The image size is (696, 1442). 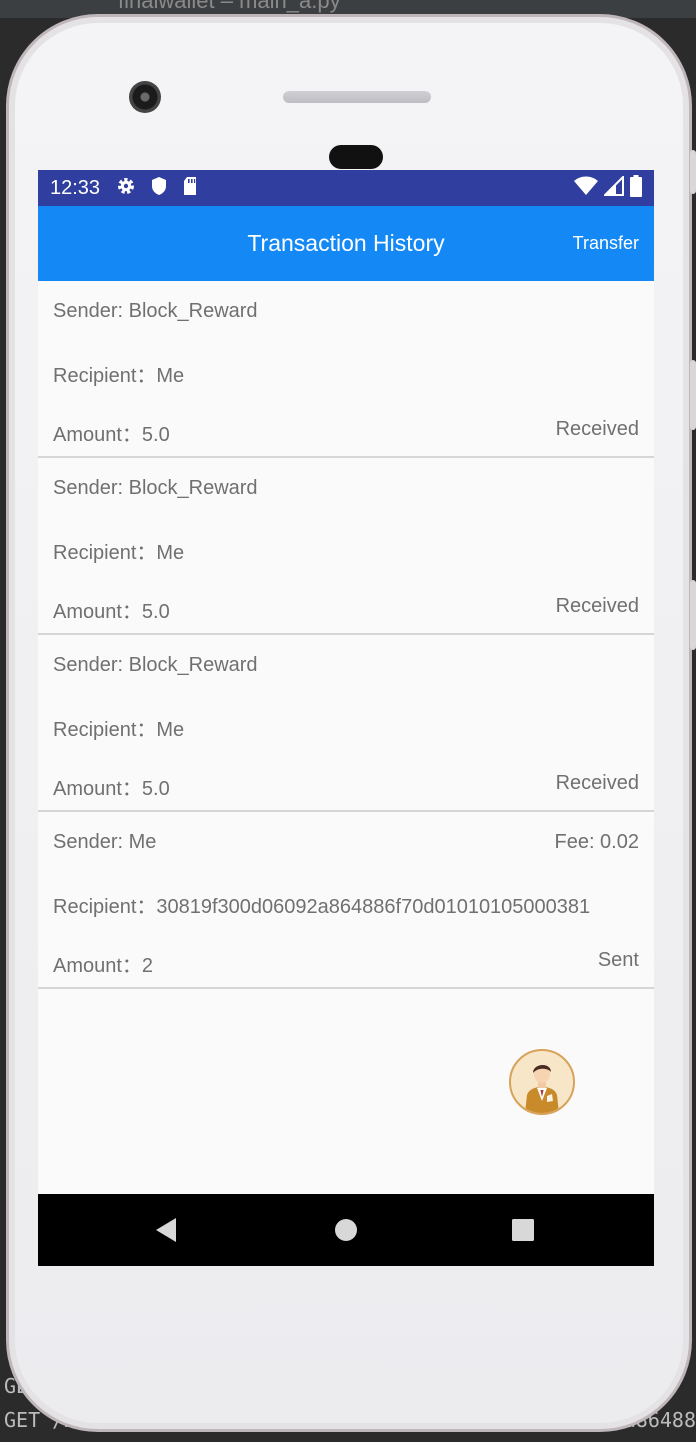 I want to click on sd-card-icon, so click(x=190, y=188).